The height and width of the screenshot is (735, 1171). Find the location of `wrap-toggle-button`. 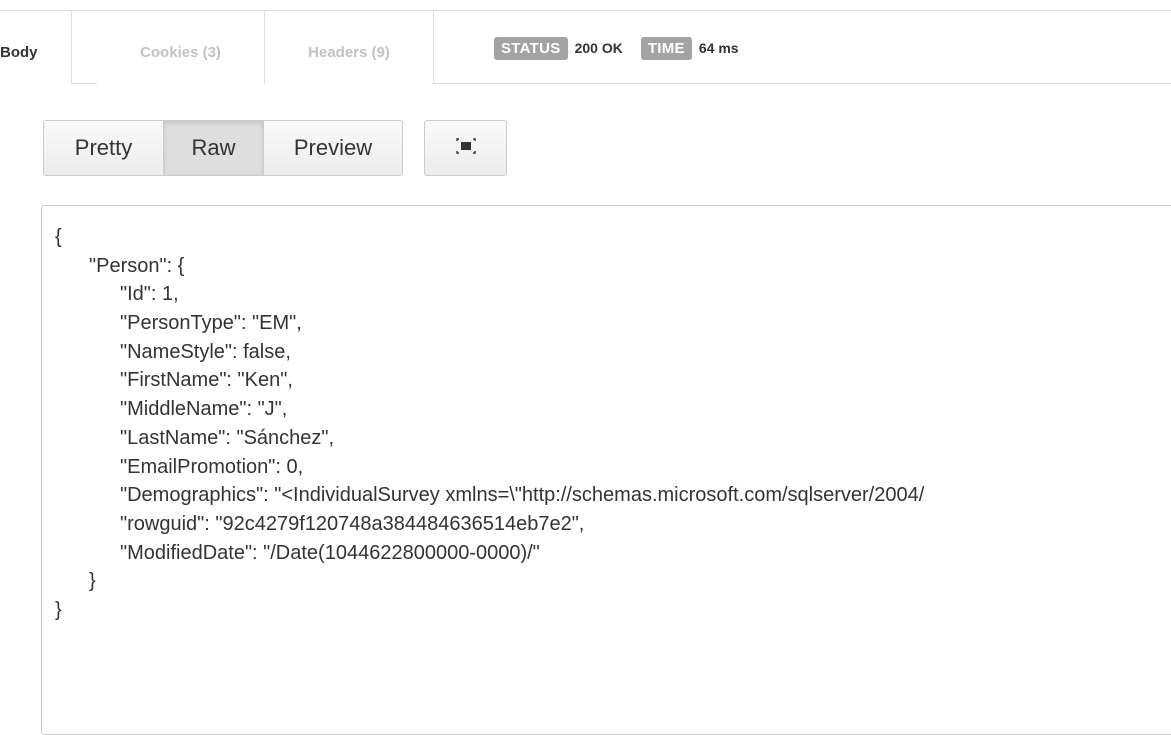

wrap-toggle-button is located at coordinates (465, 148).